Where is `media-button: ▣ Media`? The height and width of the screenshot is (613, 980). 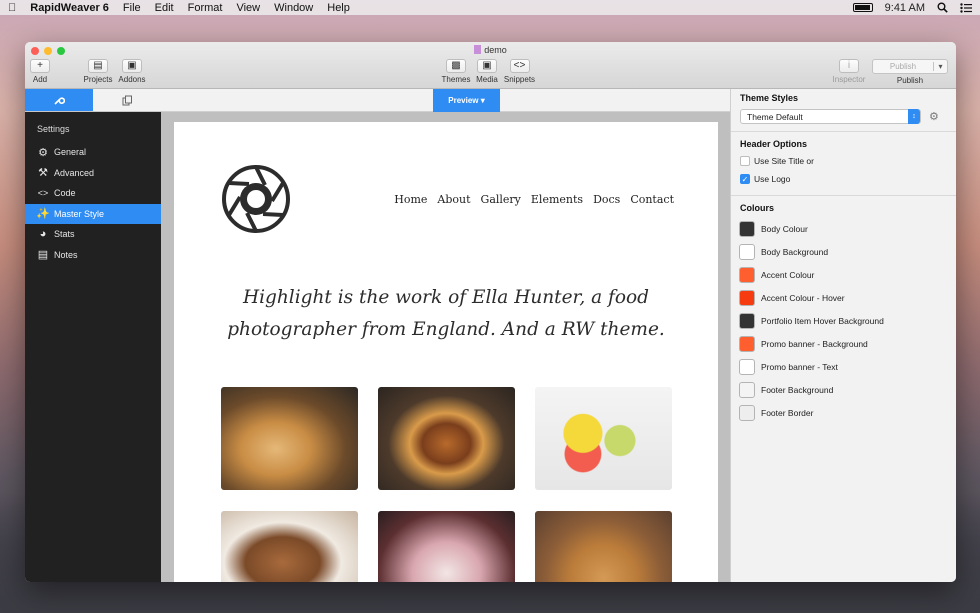 media-button: ▣ Media is located at coordinates (487, 71).